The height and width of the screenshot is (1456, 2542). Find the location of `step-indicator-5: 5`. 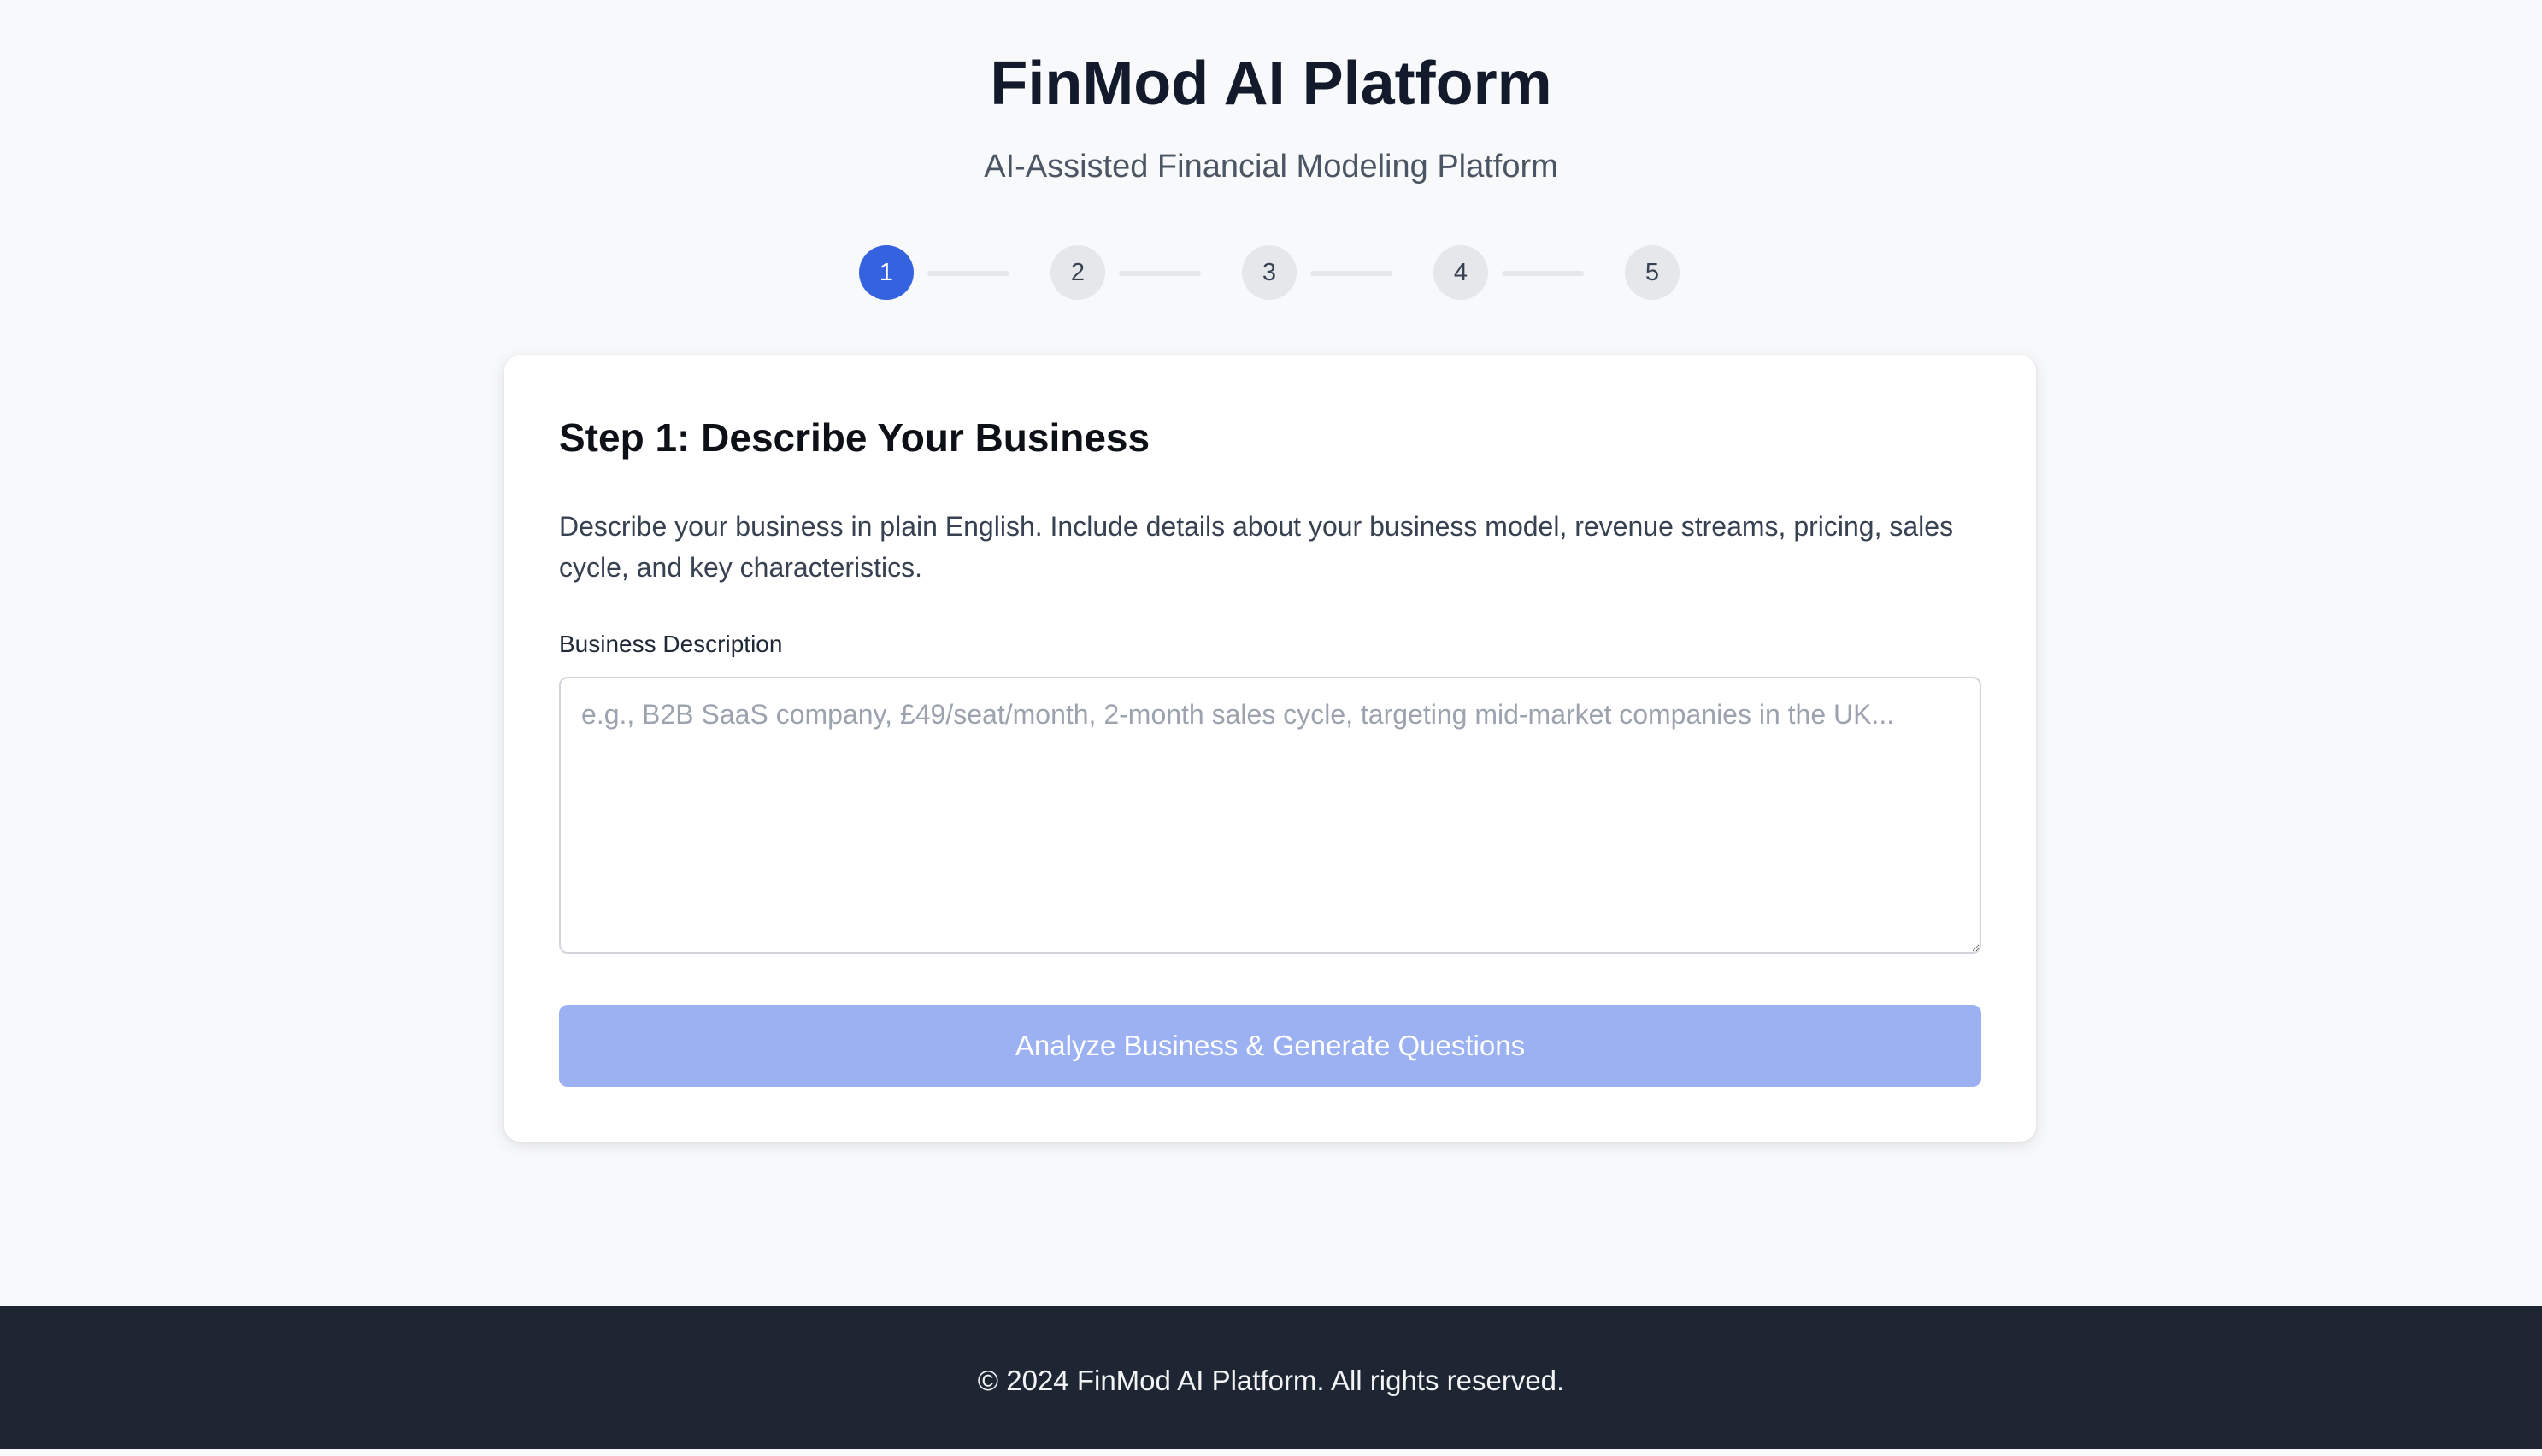

step-indicator-5: 5 is located at coordinates (1652, 272).